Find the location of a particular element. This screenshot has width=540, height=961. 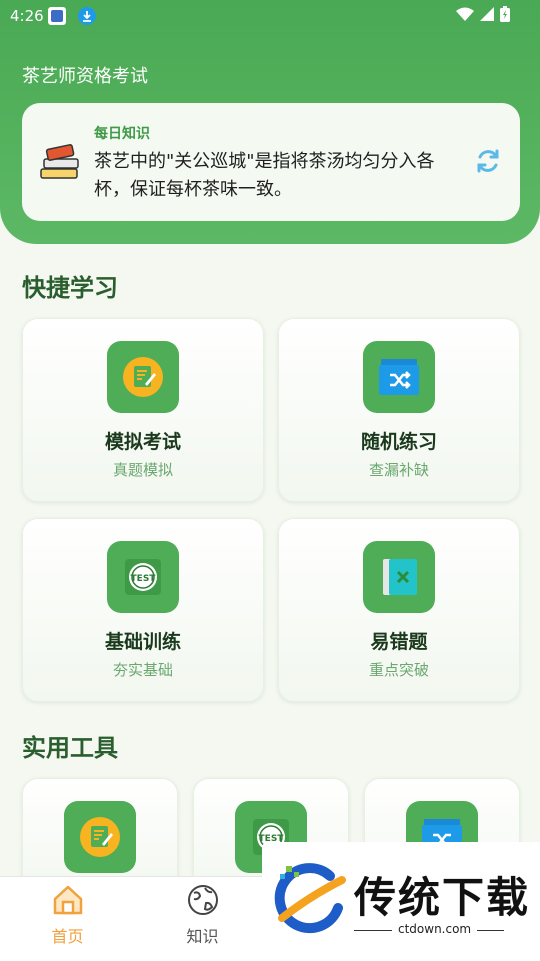

books-icon is located at coordinates (60, 163).